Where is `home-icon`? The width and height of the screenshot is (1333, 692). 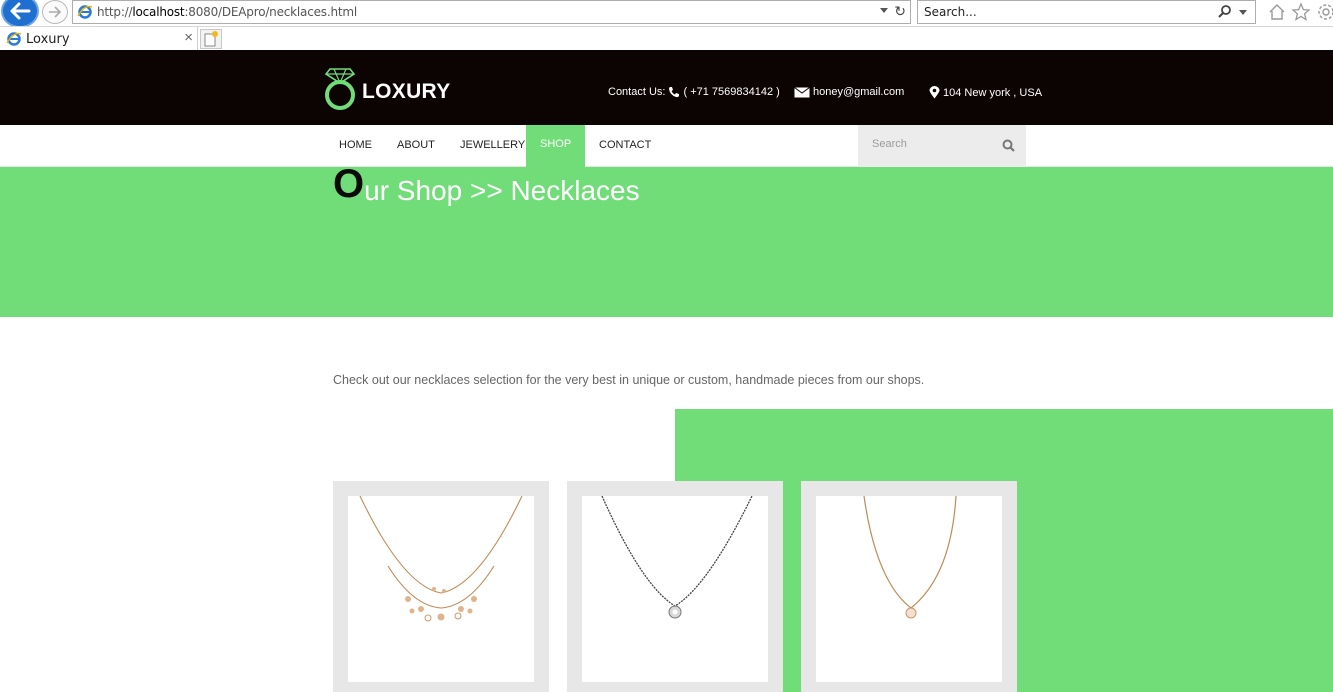
home-icon is located at coordinates (1277, 12).